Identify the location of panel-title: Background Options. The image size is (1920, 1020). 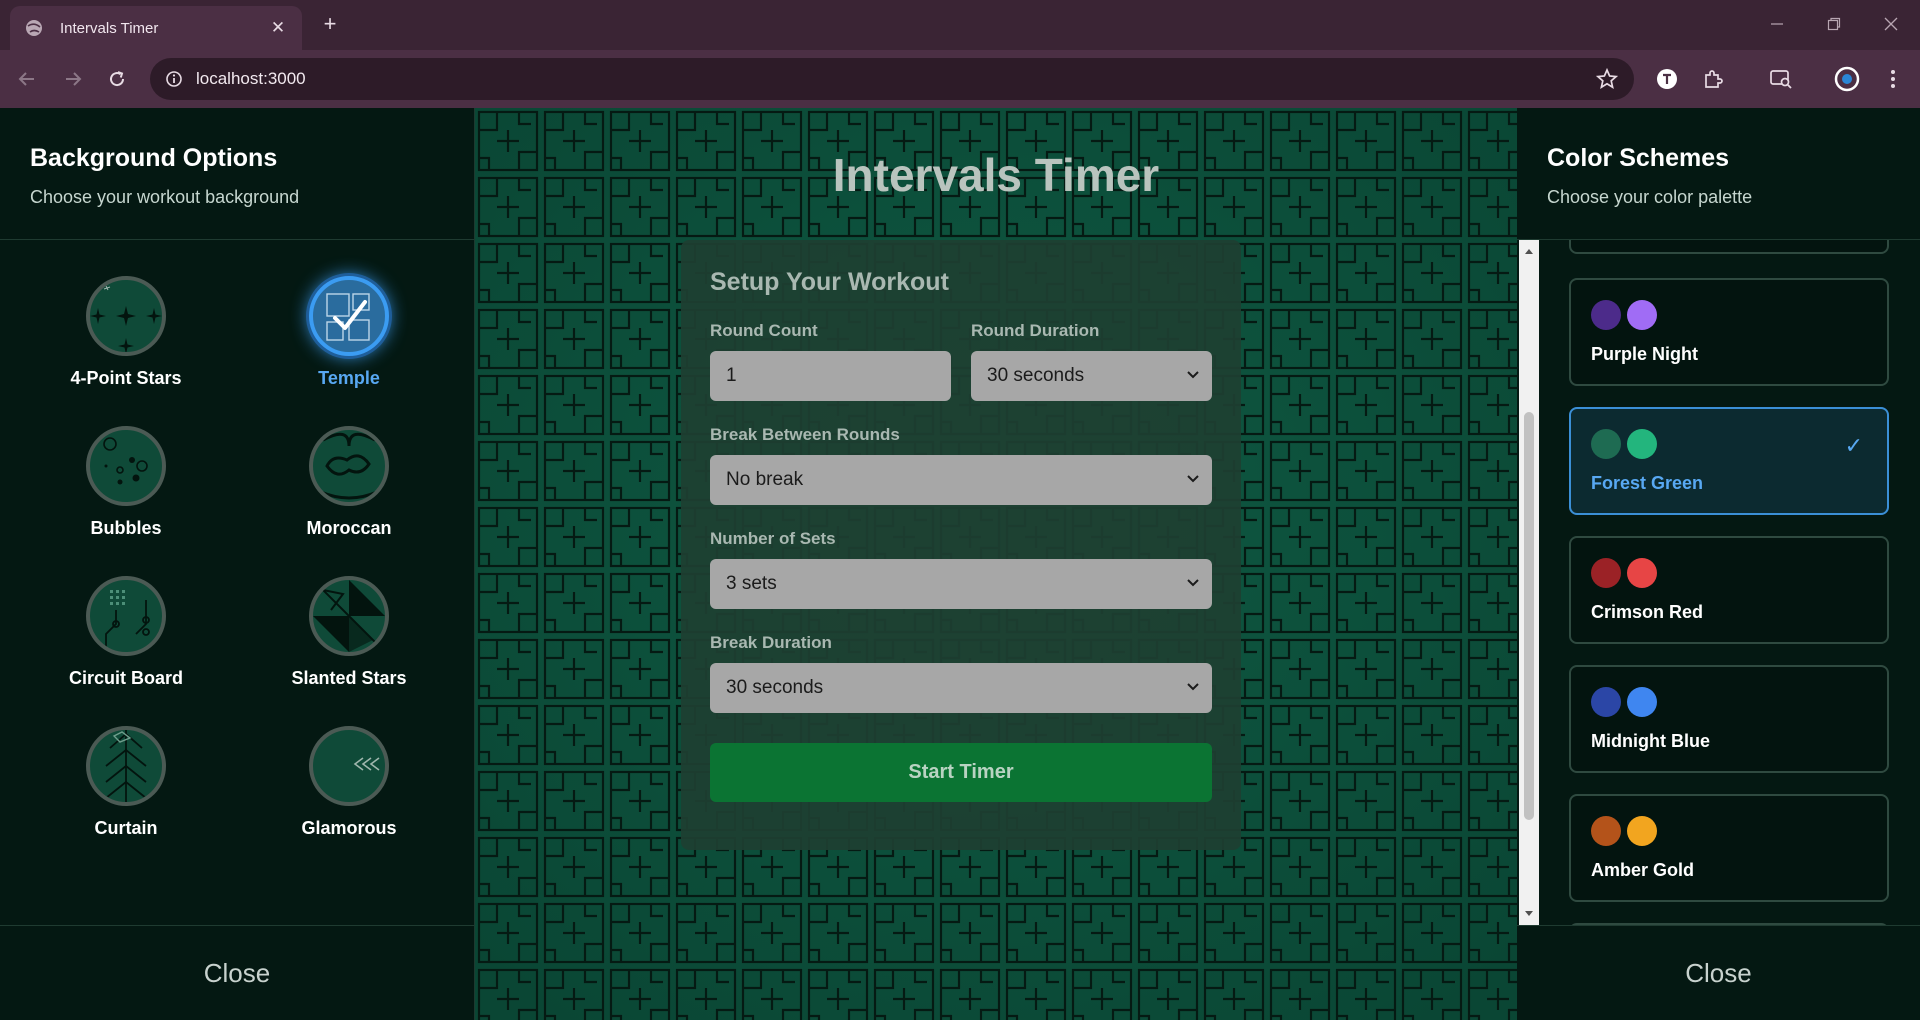
(154, 158).